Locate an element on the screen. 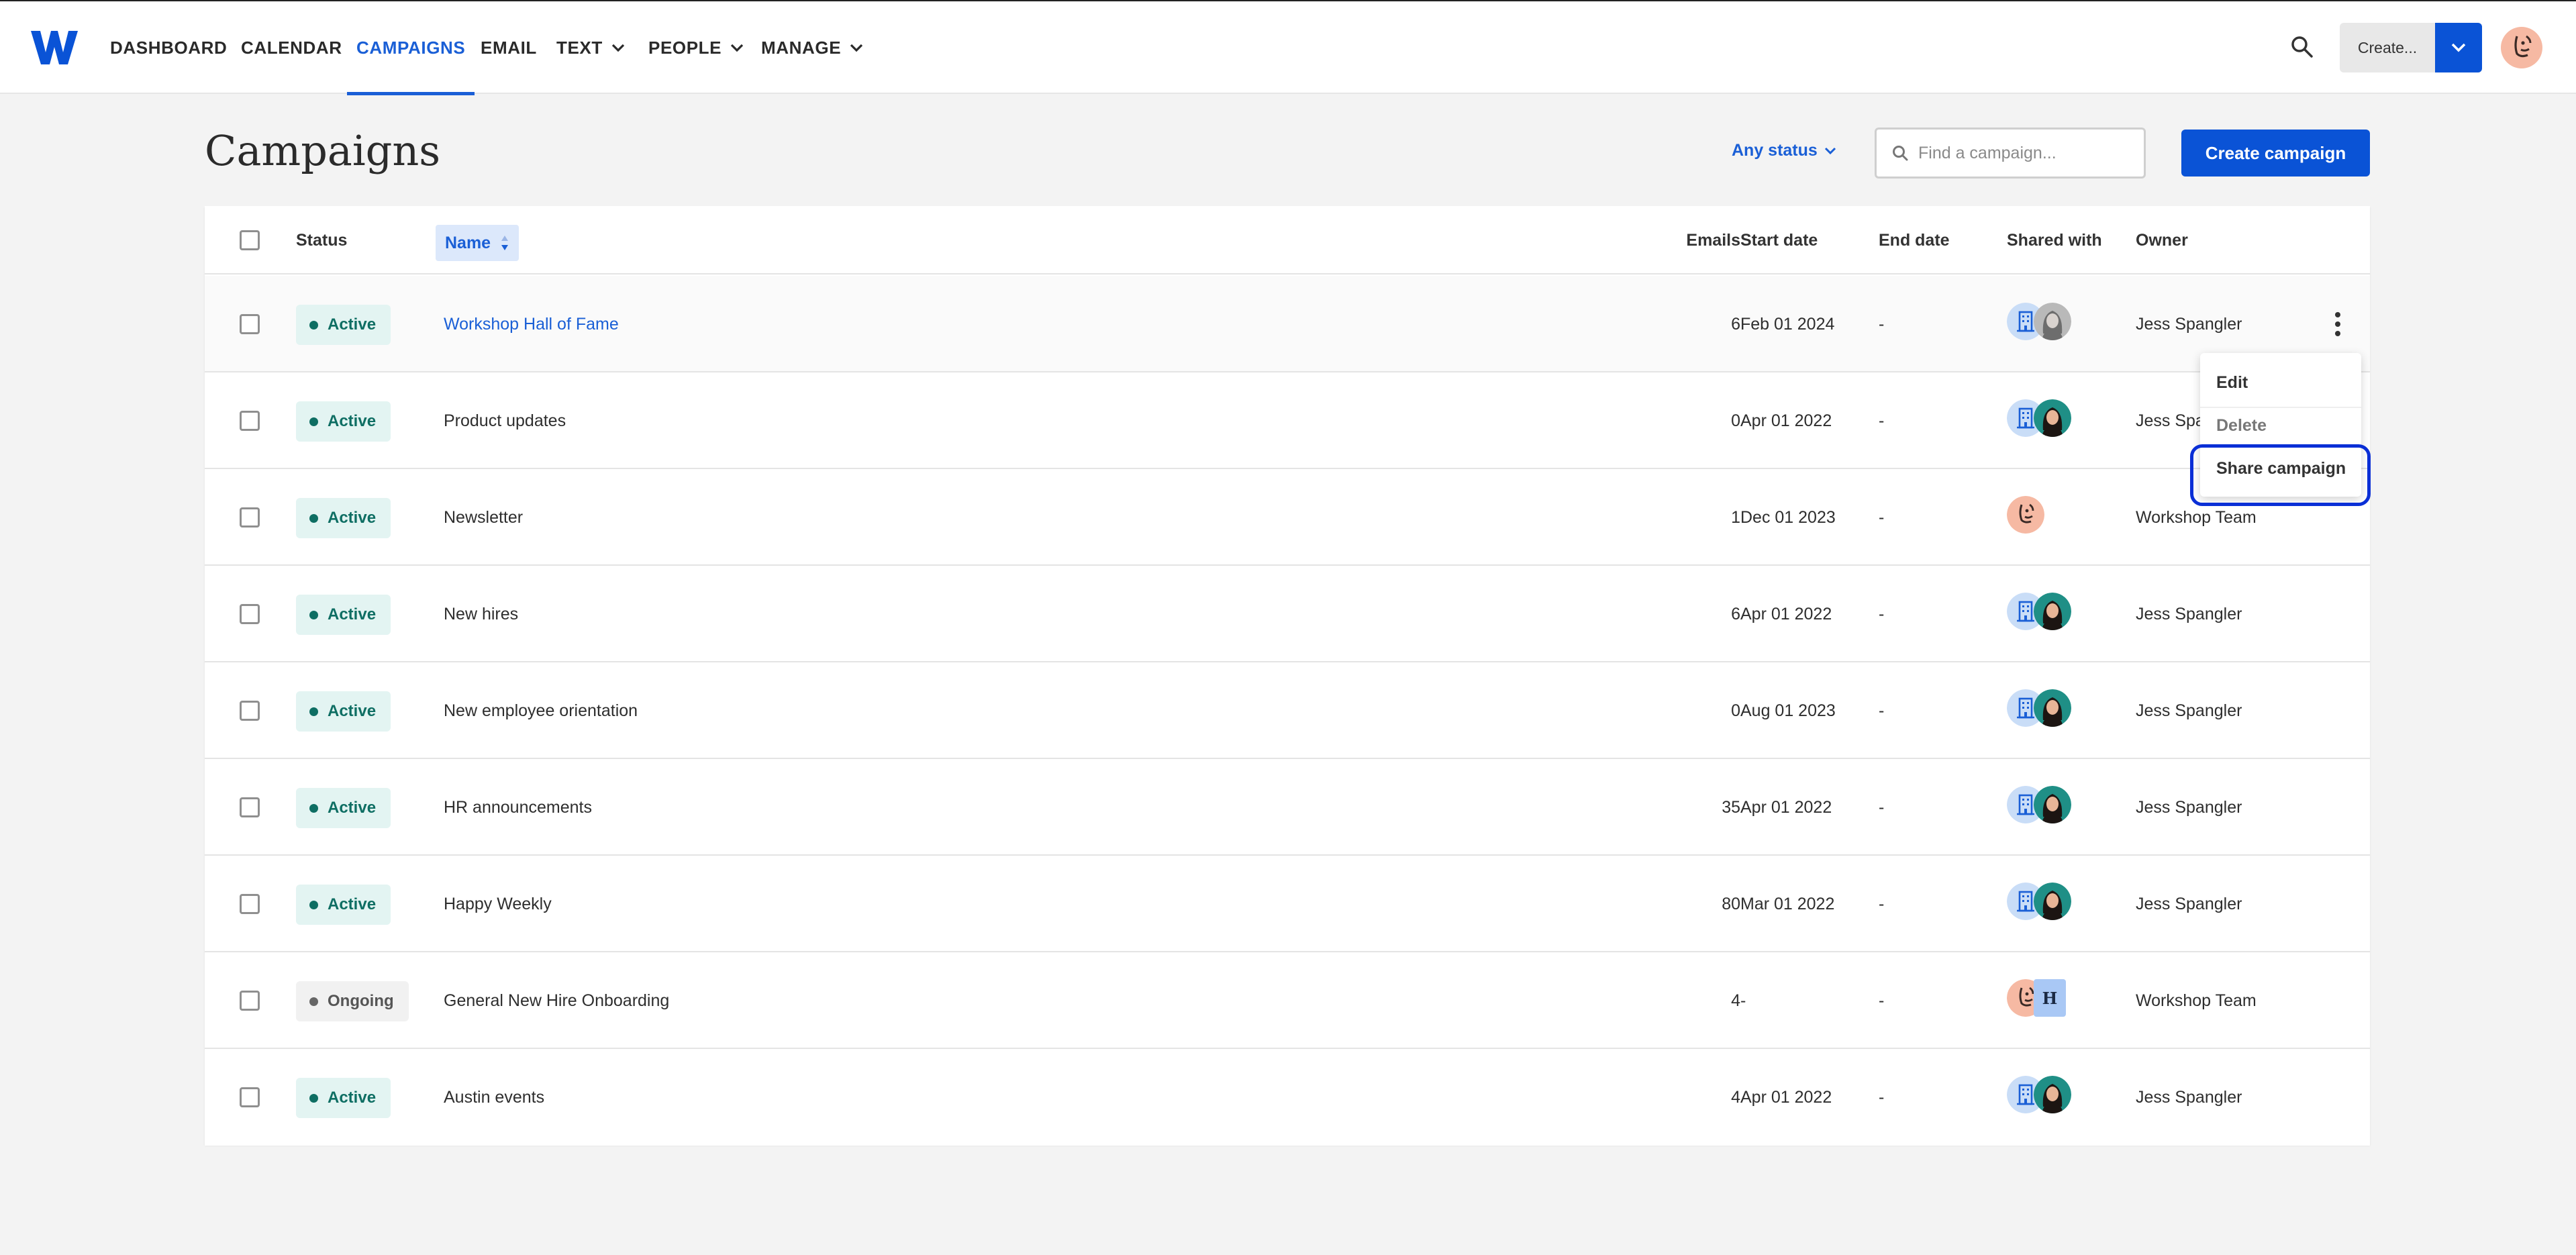  nav-item-label: PEOPLE is located at coordinates (685, 48).